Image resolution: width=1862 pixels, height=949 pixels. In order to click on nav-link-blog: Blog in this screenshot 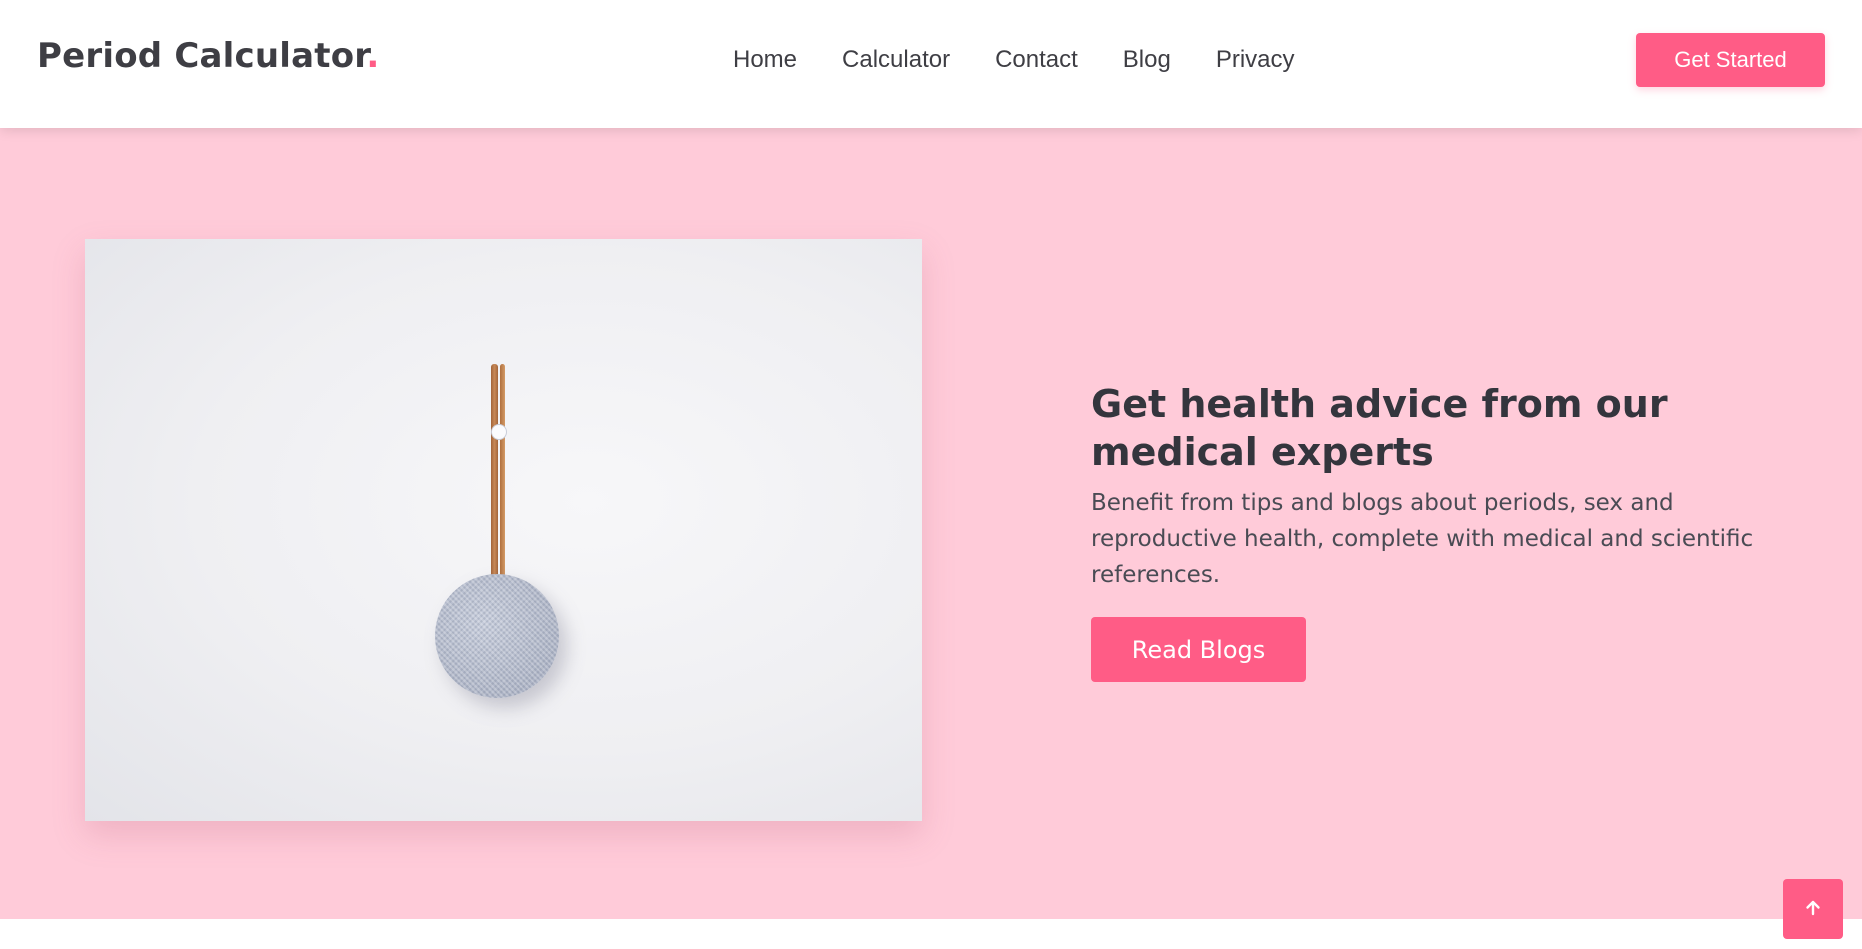, I will do `click(1147, 60)`.